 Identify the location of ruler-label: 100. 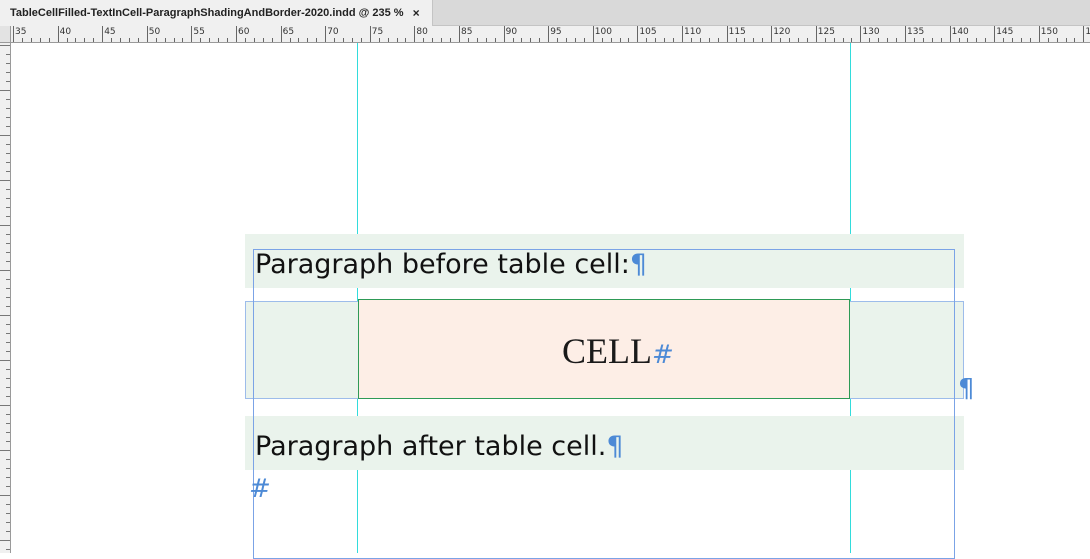
(603, 32).